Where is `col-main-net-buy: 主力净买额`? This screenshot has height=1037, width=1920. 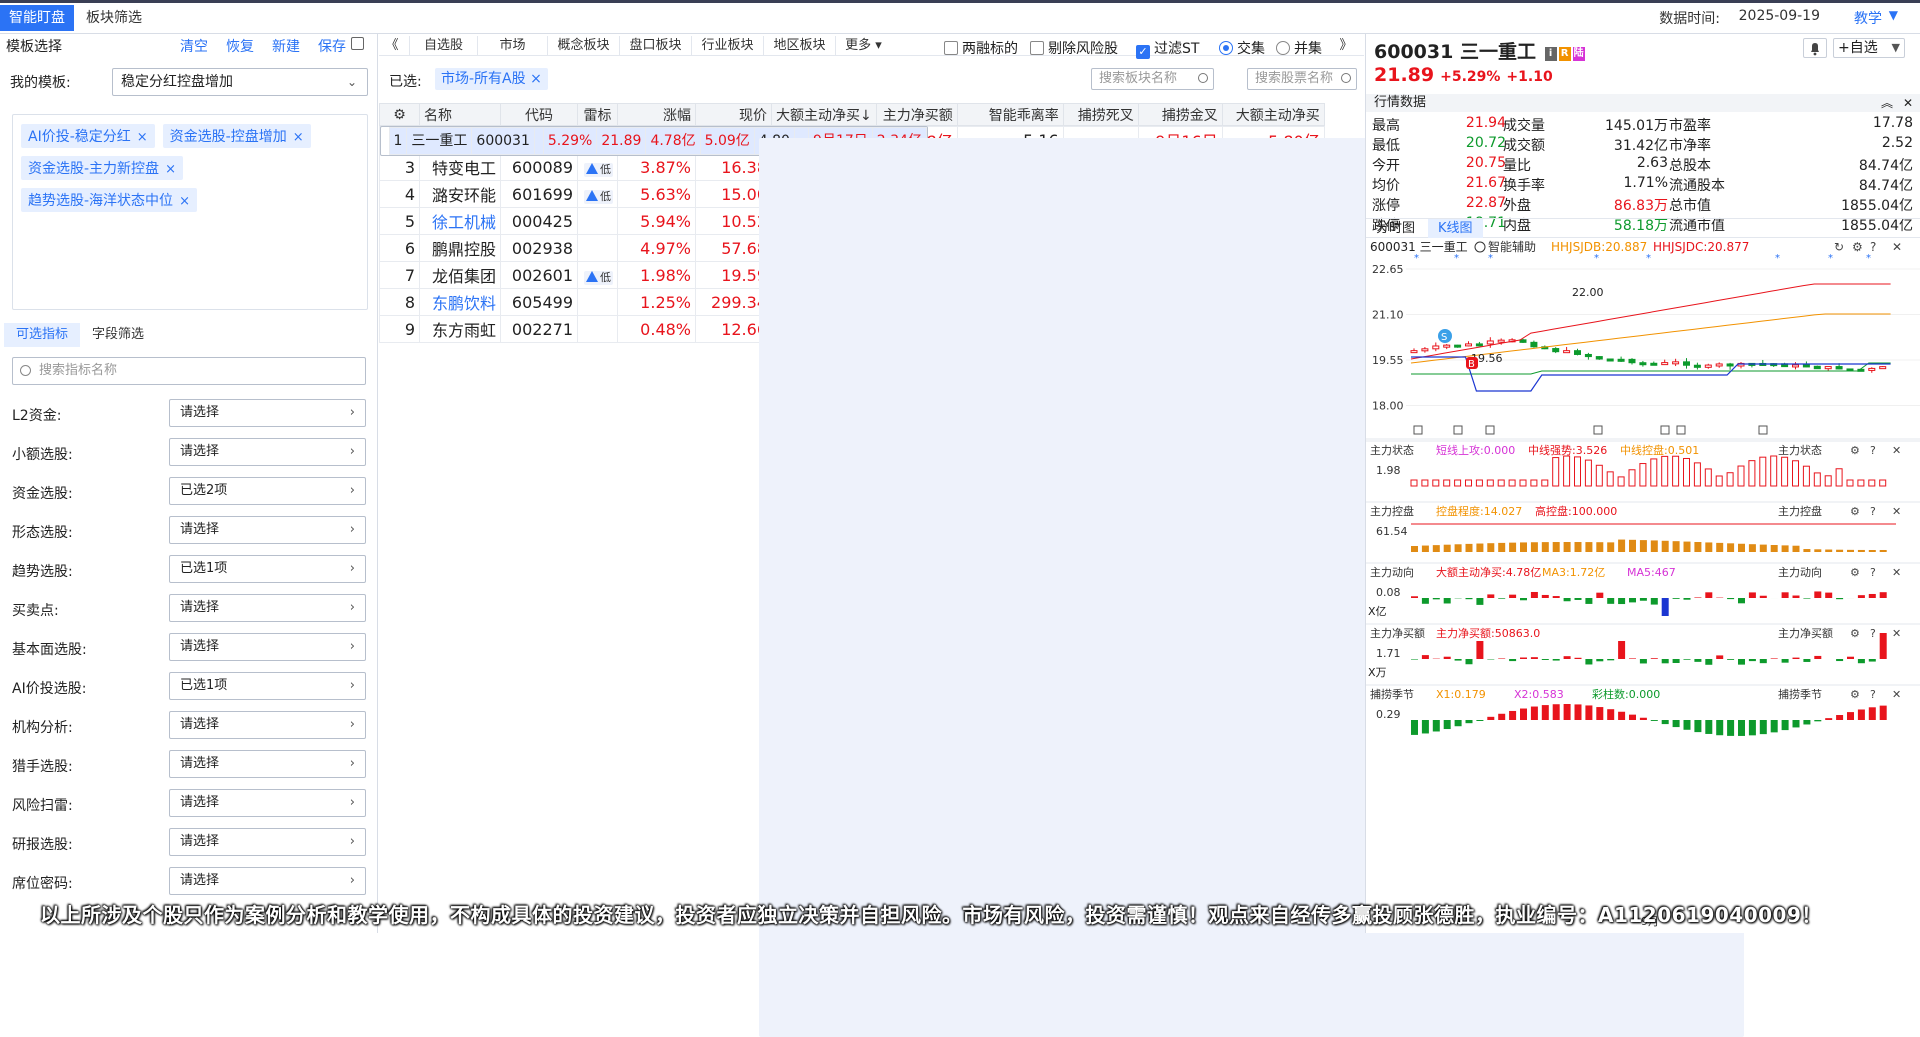 col-main-net-buy: 主力净买额 is located at coordinates (916, 115).